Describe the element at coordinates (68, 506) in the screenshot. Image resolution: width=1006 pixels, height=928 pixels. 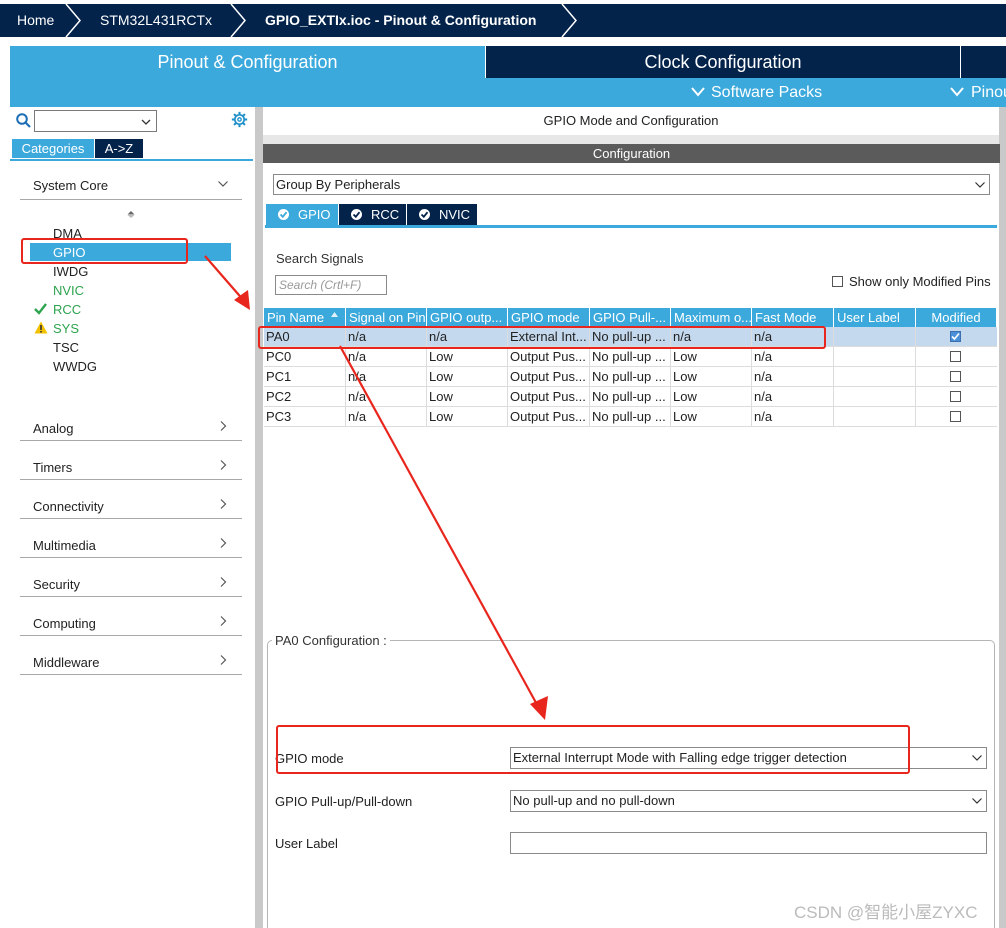
I see `category-connectivity: Connectivity` at that location.